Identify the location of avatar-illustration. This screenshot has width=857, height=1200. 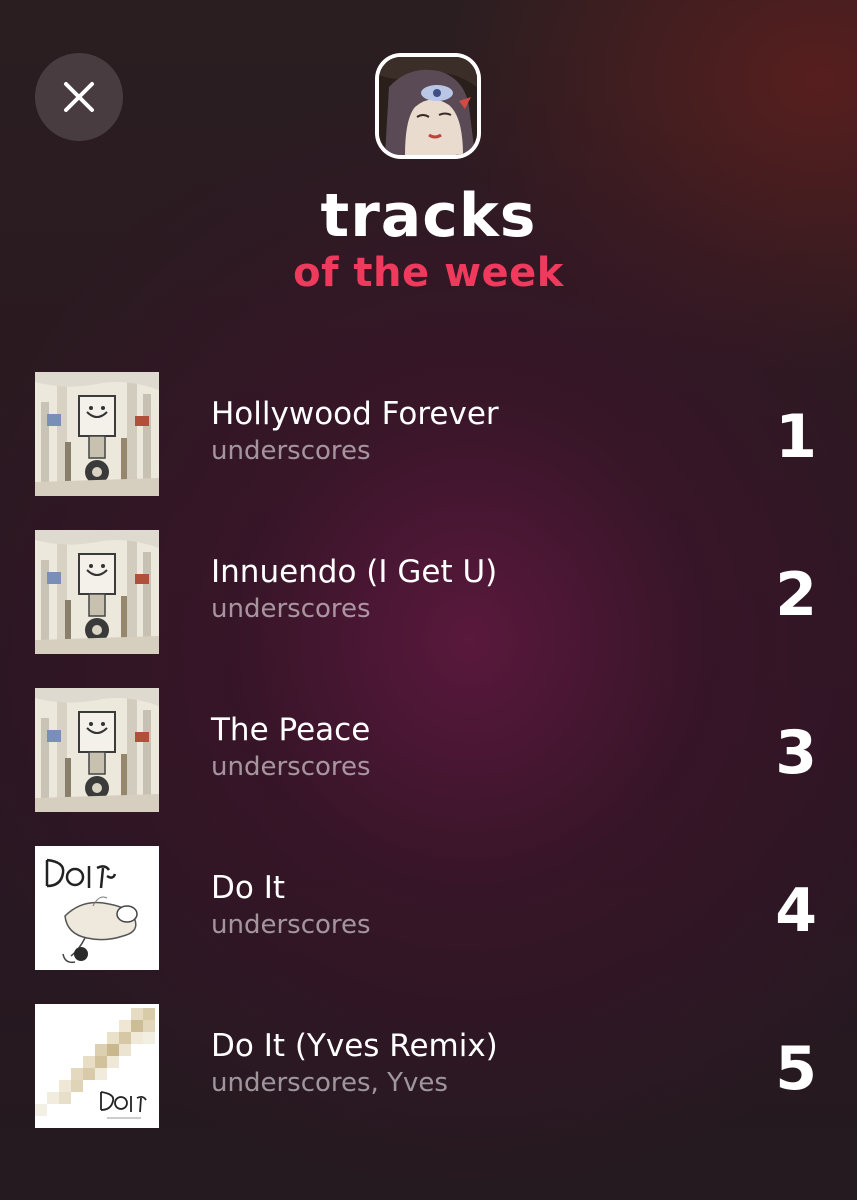
(428, 106).